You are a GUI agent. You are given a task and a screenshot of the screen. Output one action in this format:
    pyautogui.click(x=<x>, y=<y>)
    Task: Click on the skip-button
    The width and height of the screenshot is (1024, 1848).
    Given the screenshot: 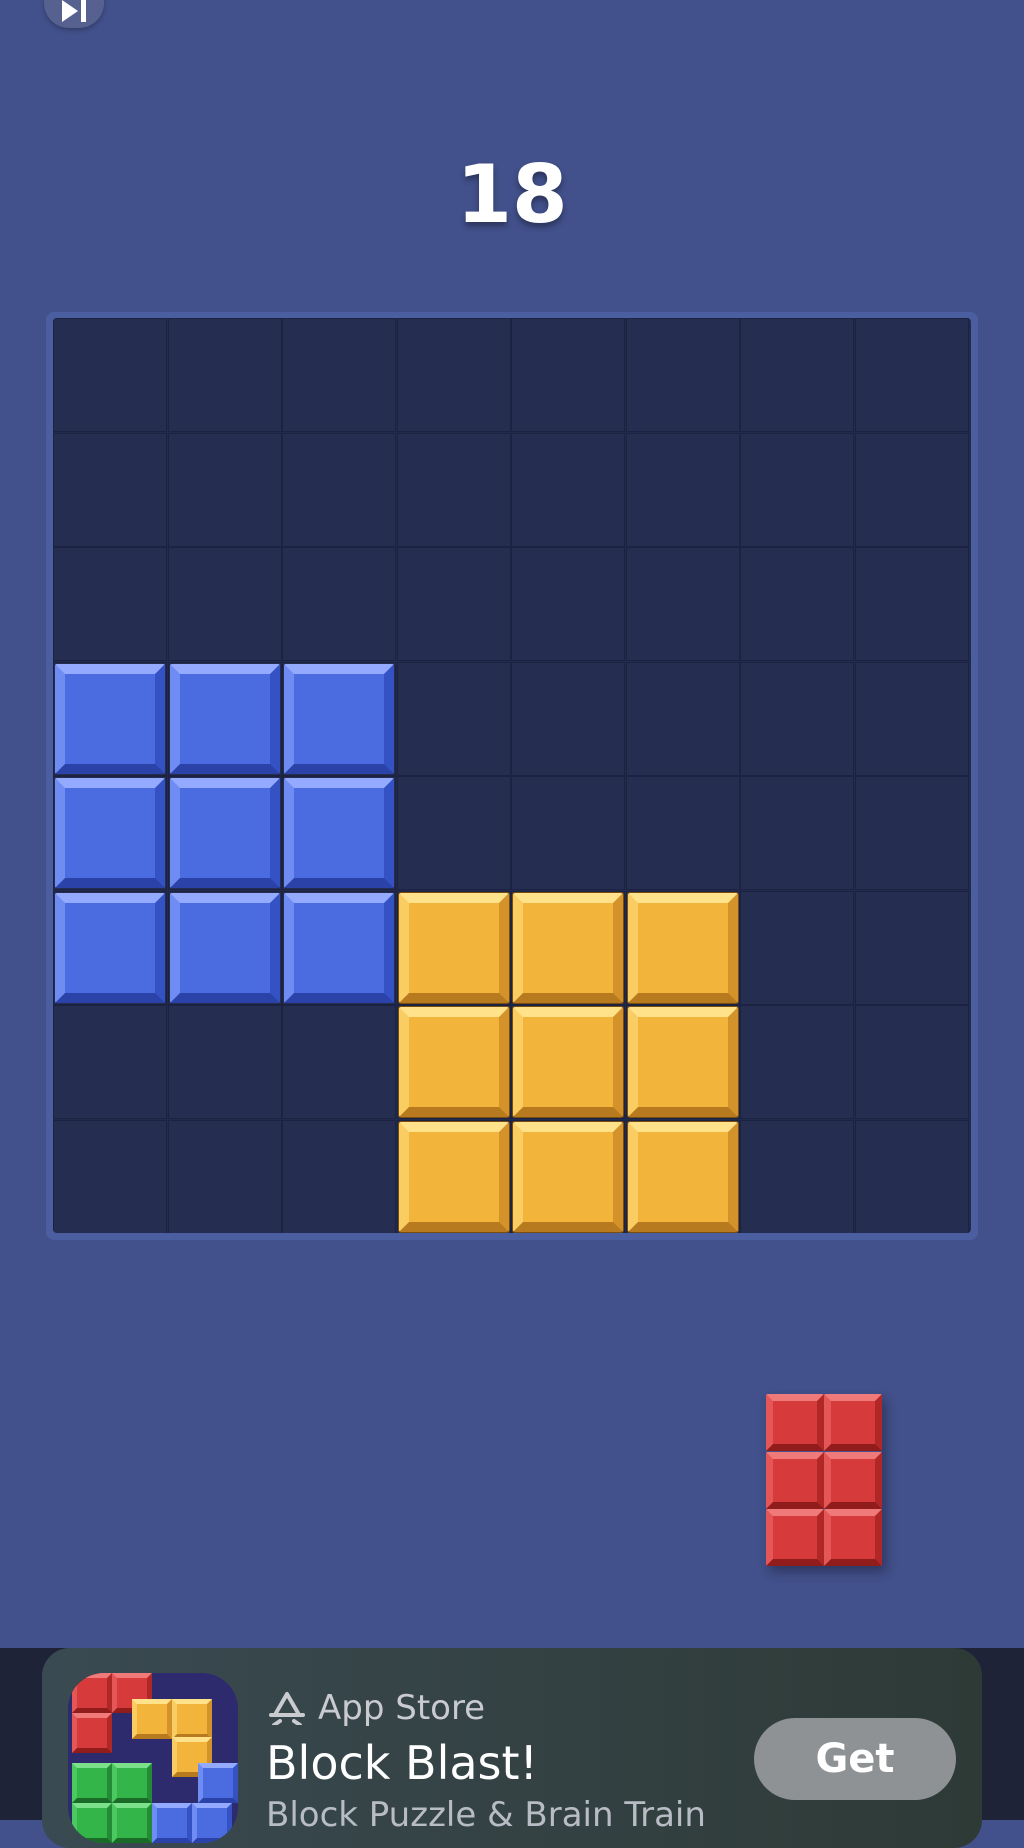 What is the action you would take?
    pyautogui.click(x=74, y=14)
    